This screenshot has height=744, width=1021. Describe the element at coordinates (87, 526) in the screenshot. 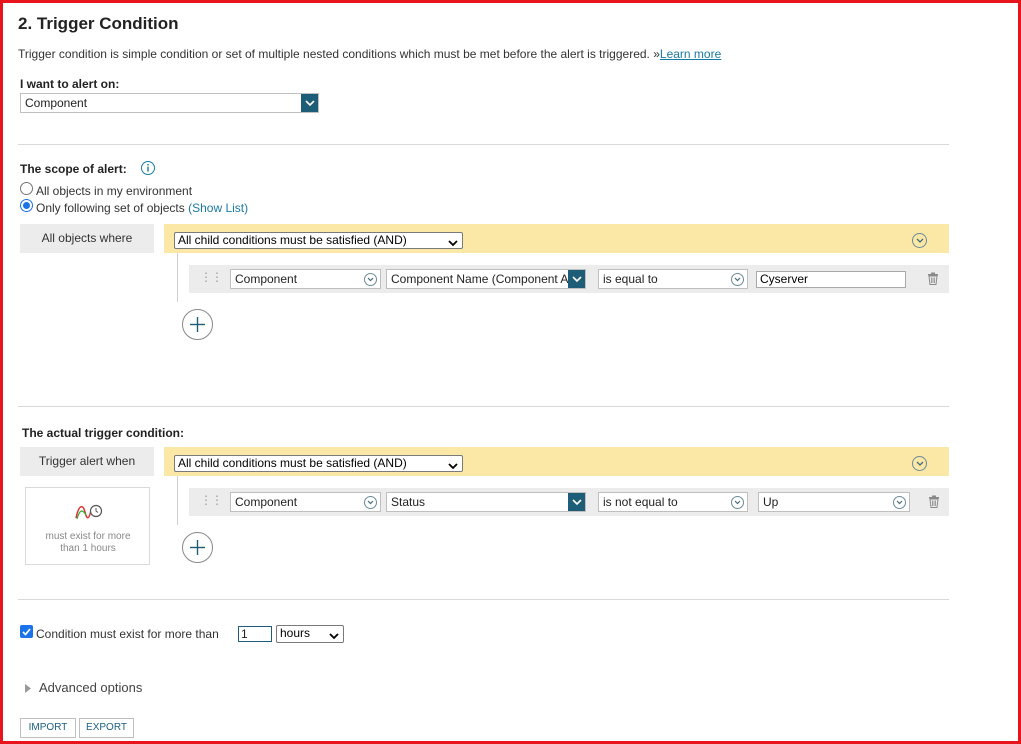

I see `time-summary-box: must exist for more than 1 hours` at that location.